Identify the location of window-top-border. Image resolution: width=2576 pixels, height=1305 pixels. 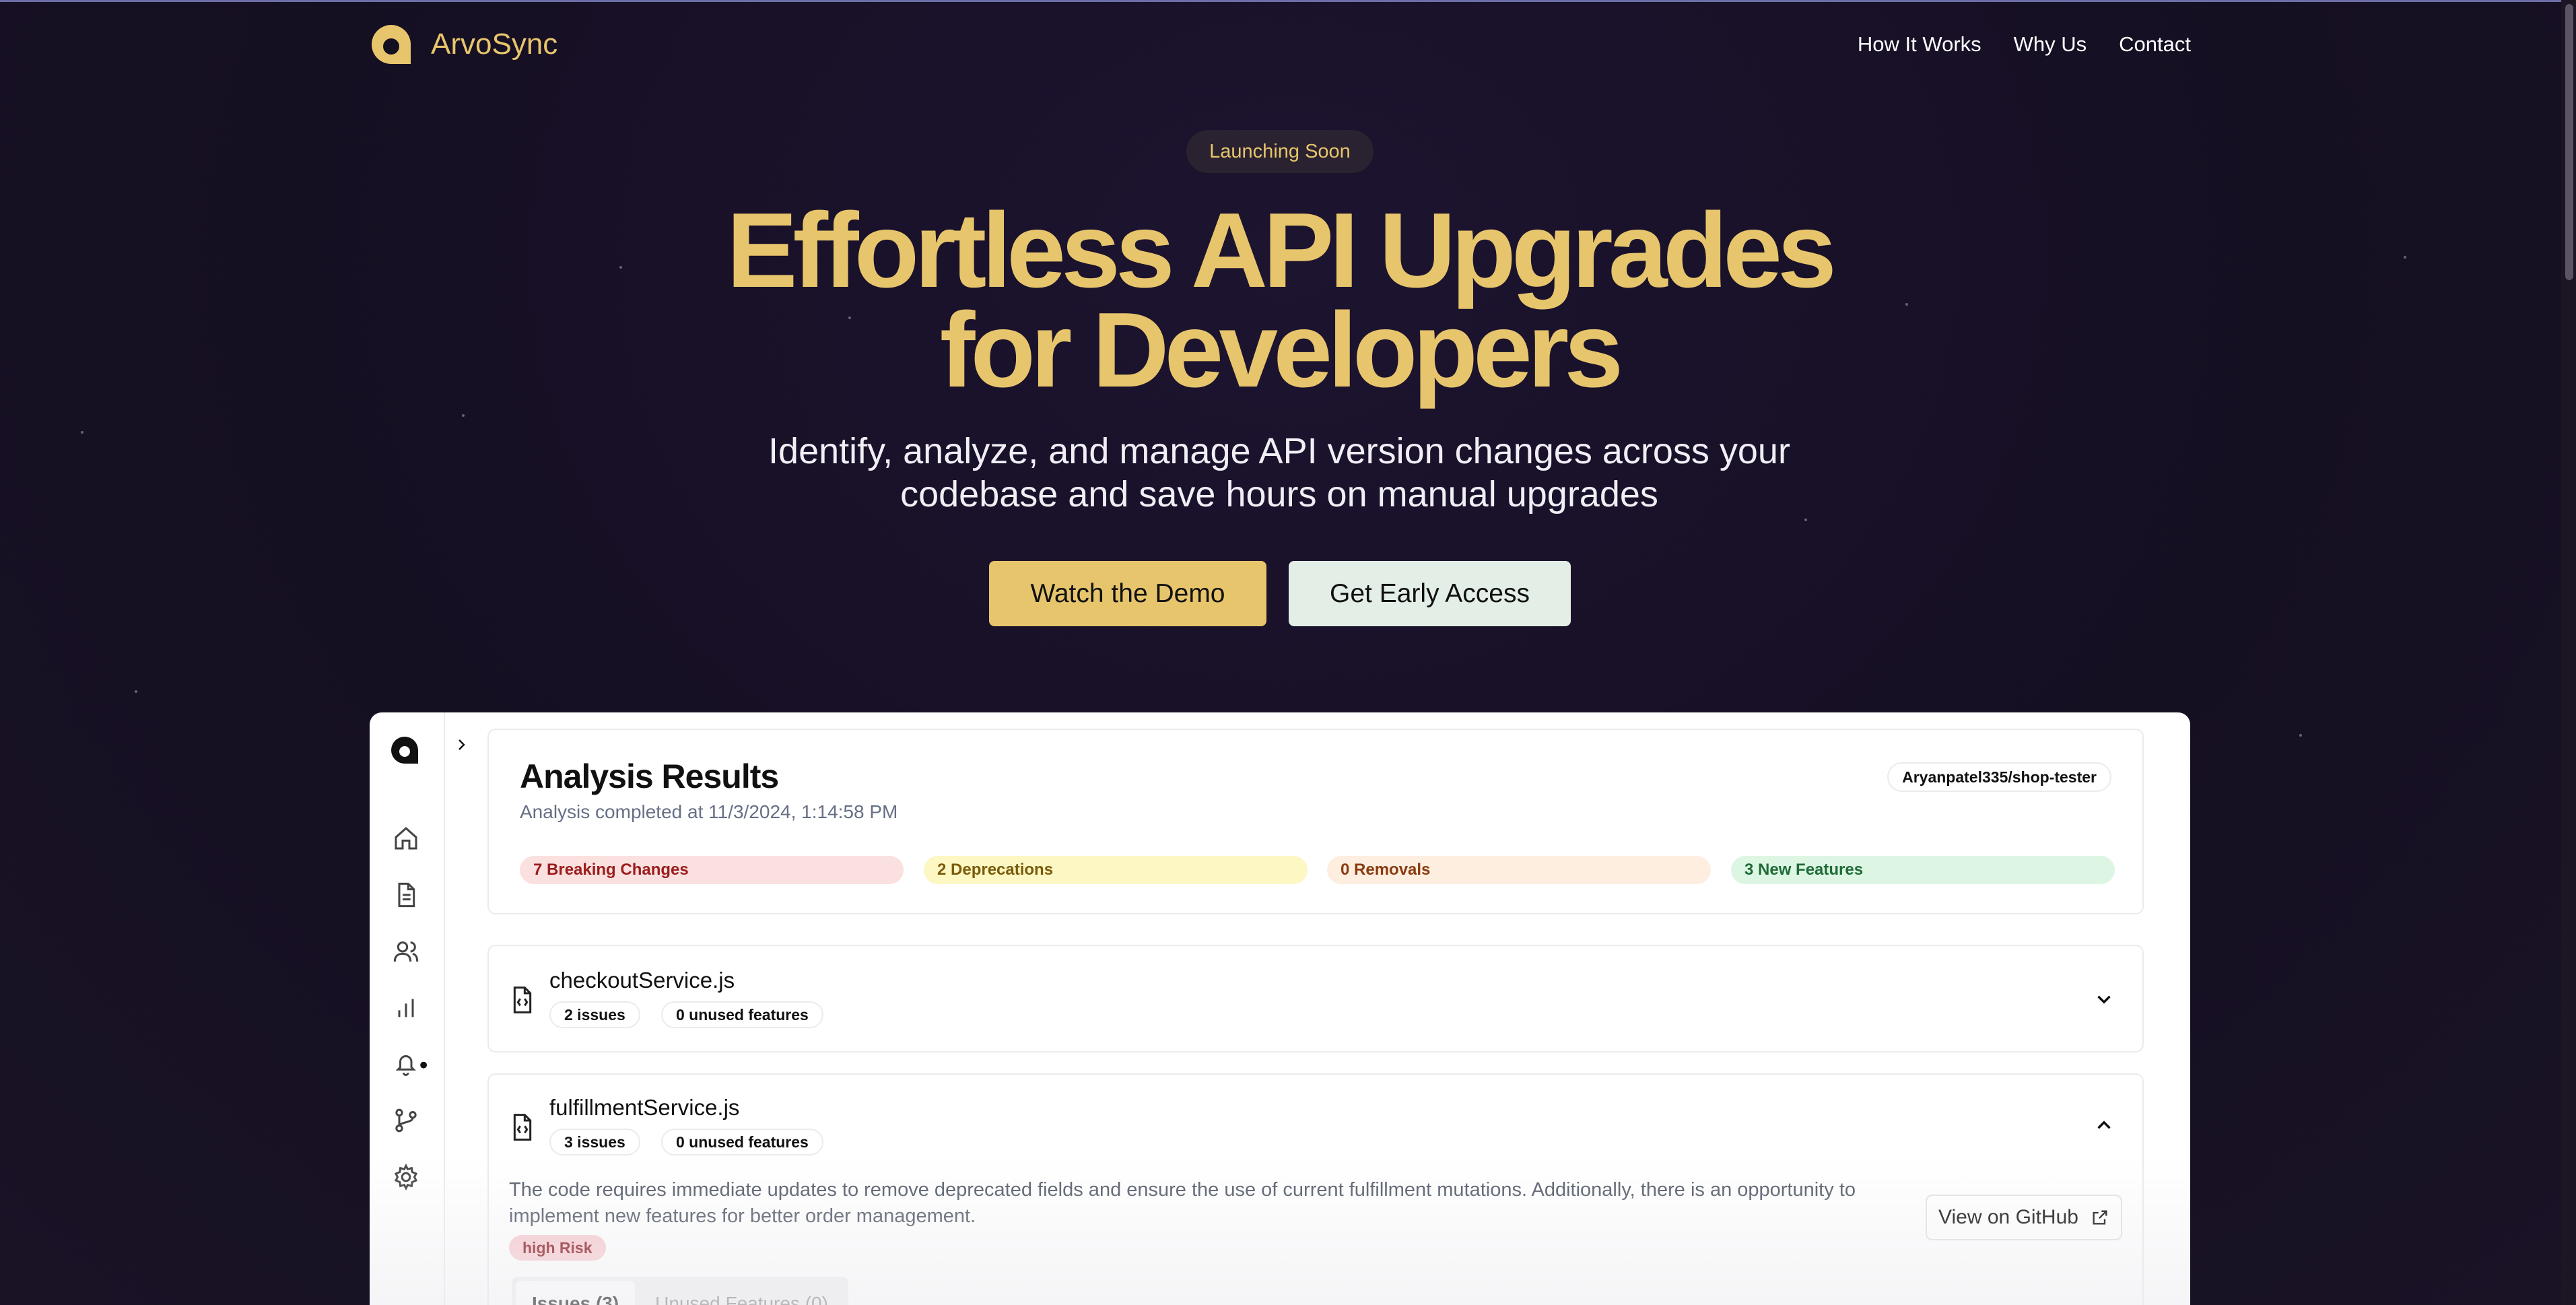
(1288, 1).